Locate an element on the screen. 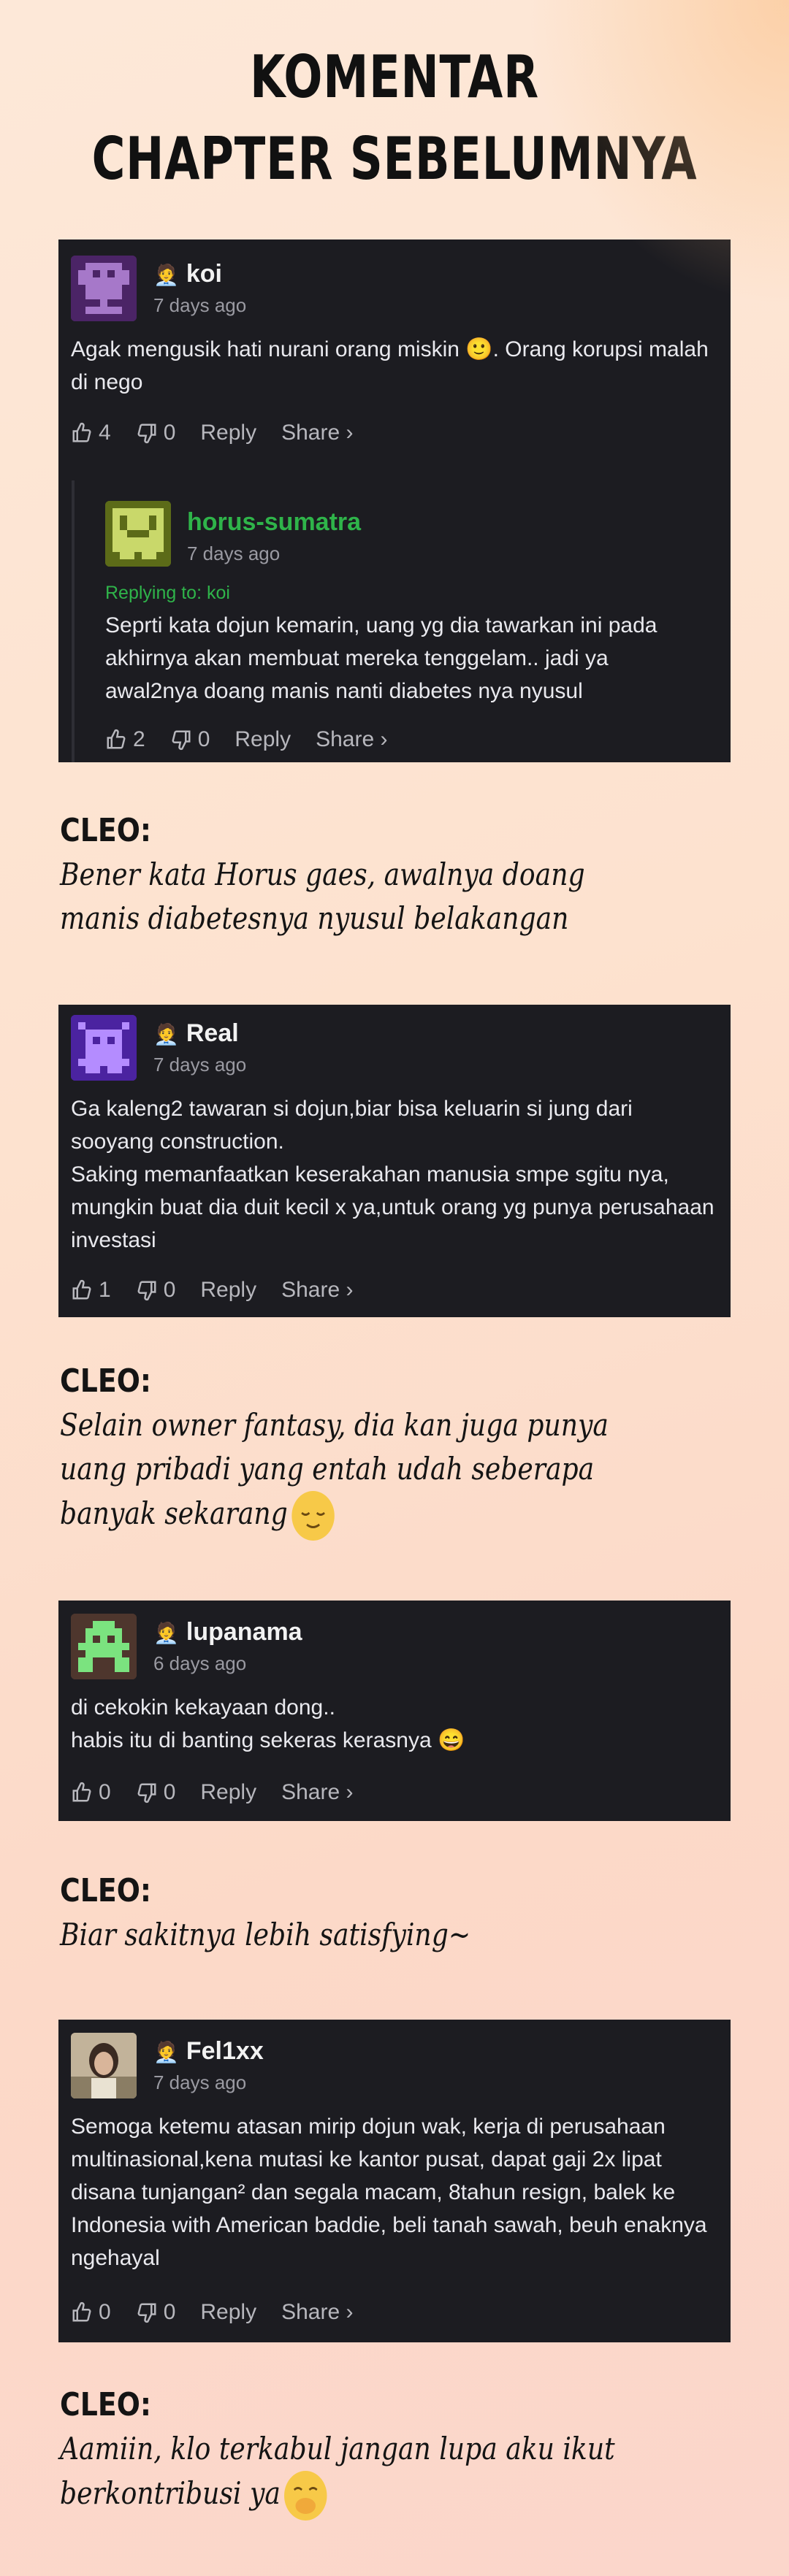 This screenshot has height=2576, width=789. like-button: 2 is located at coordinates (125, 739).